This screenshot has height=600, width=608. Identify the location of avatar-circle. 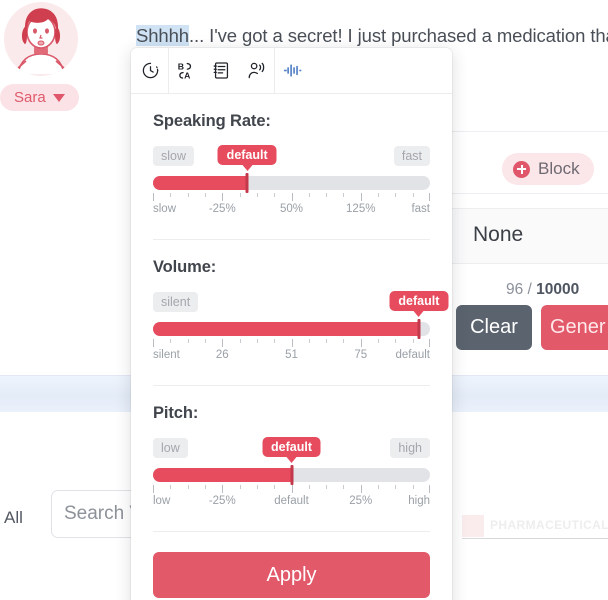
(41, 39).